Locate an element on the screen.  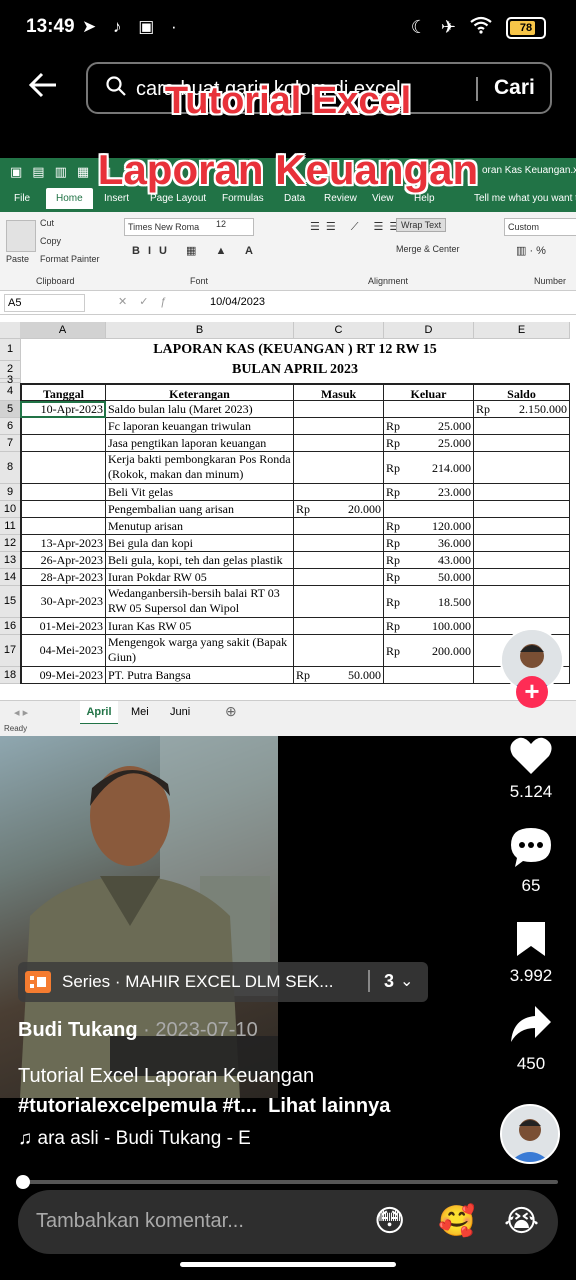
cell-amount: Rp 200.000 is located at coordinates (429, 651).